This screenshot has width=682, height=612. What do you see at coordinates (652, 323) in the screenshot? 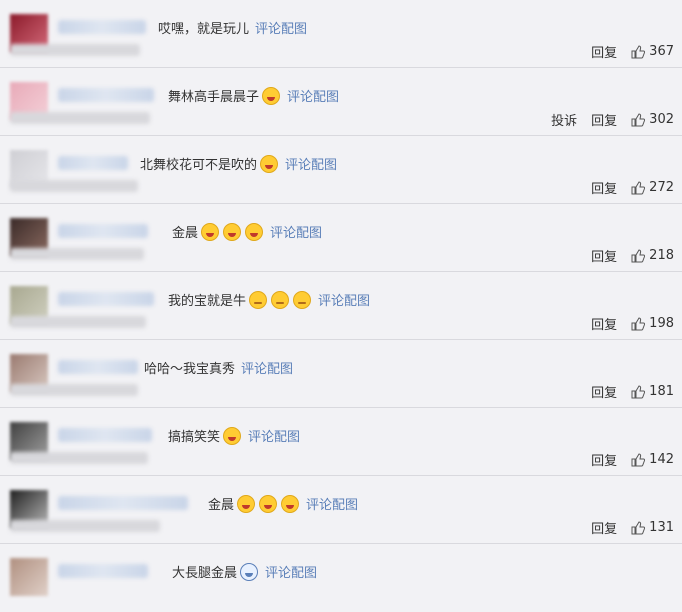
I see `like-button: 198` at bounding box center [652, 323].